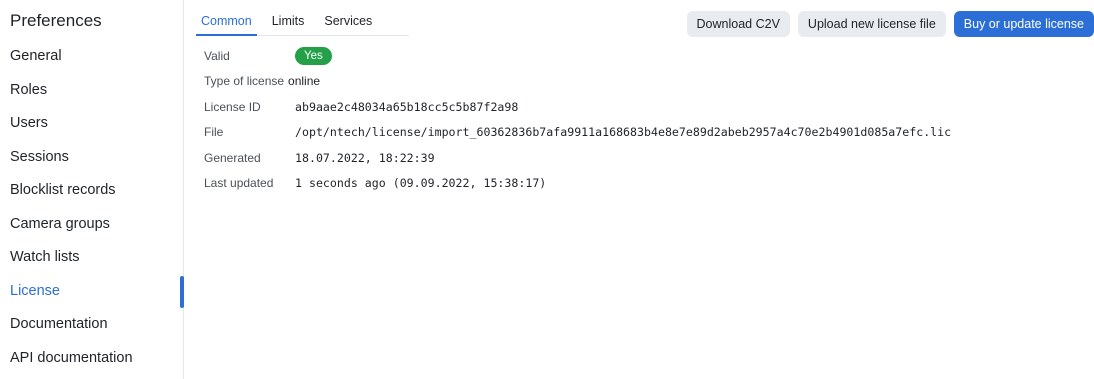 The image size is (1094, 379). Describe the element at coordinates (871, 24) in the screenshot. I see `upload-license-button: Upload new license file` at that location.